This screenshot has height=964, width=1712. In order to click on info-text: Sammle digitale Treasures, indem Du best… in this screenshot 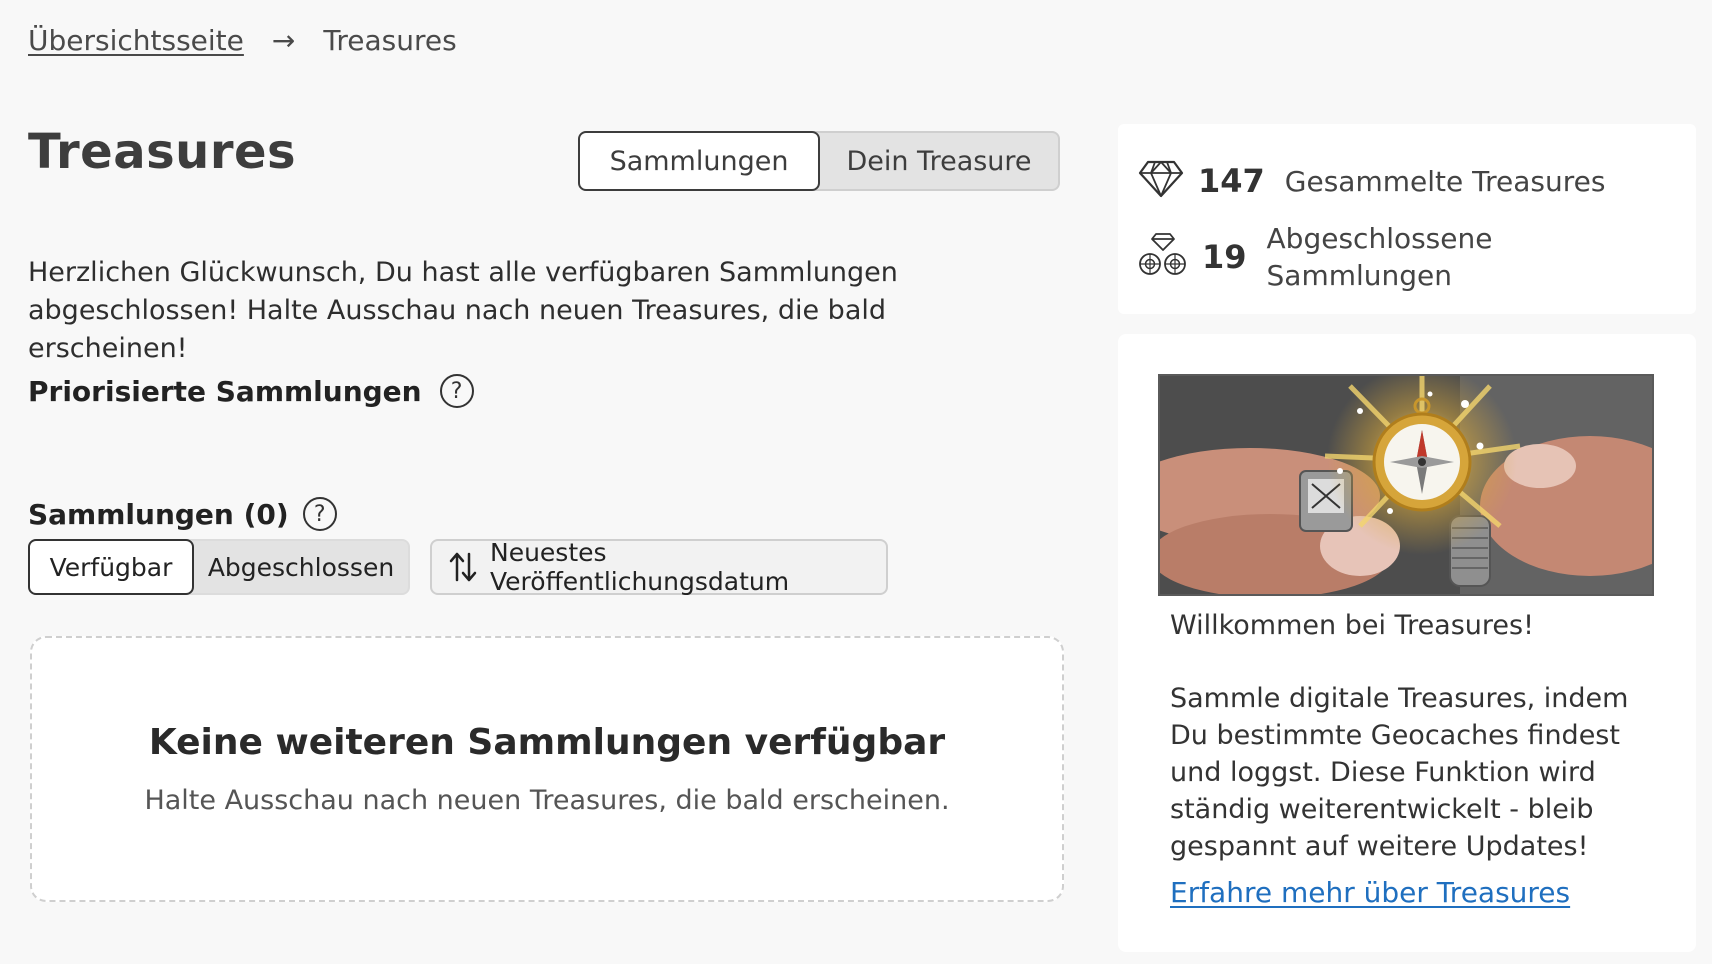, I will do `click(1399, 772)`.